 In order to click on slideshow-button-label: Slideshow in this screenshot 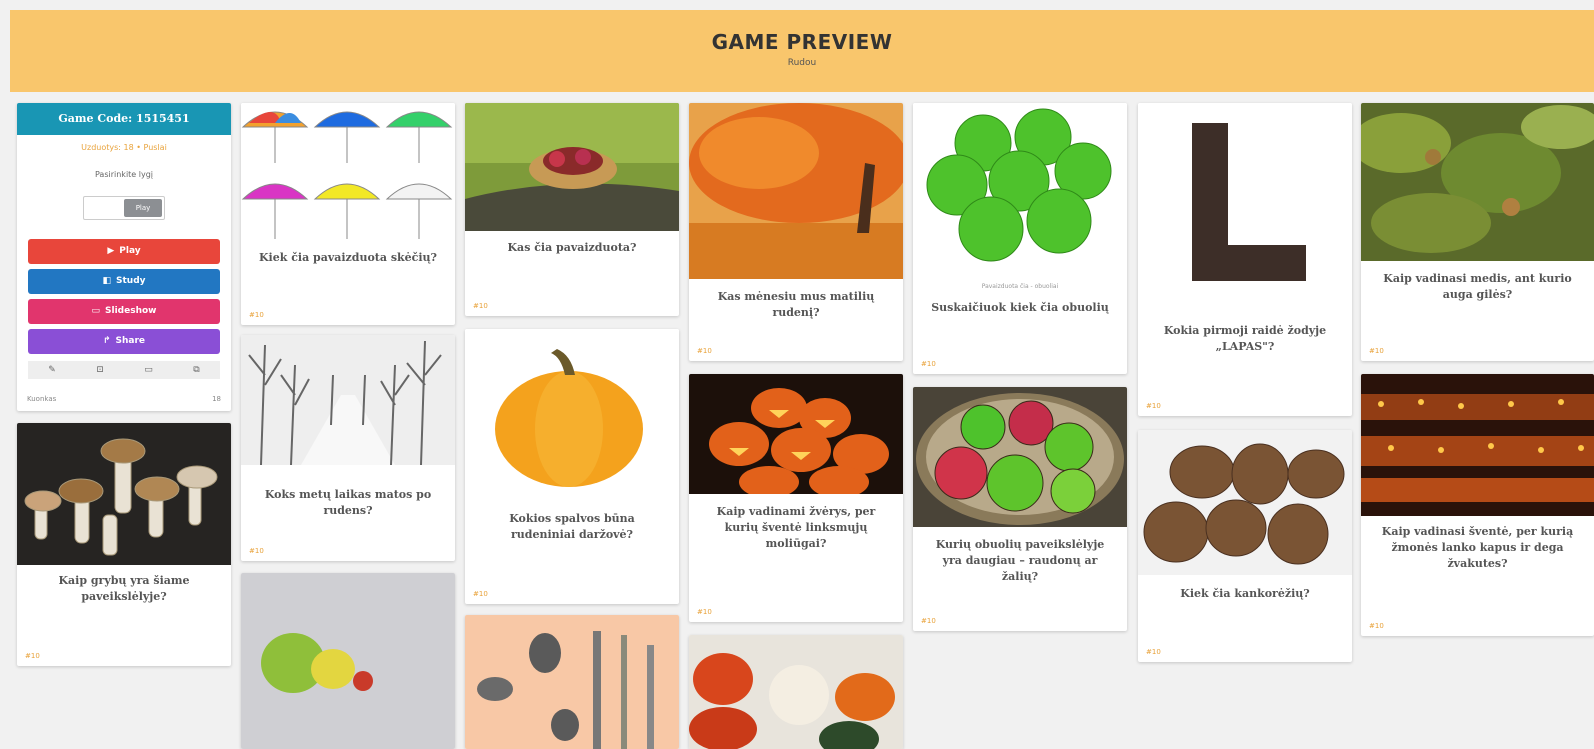, I will do `click(131, 311)`.